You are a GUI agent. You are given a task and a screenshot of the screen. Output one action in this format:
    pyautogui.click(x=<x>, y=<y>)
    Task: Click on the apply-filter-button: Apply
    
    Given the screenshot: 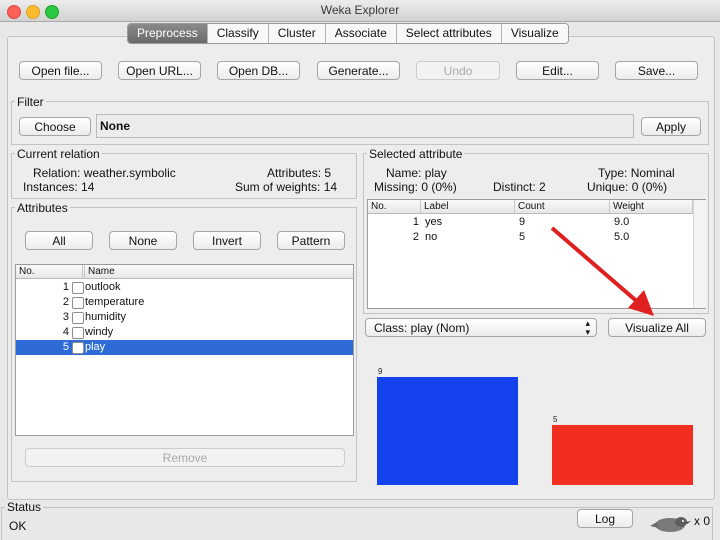 What is the action you would take?
    pyautogui.click(x=671, y=126)
    